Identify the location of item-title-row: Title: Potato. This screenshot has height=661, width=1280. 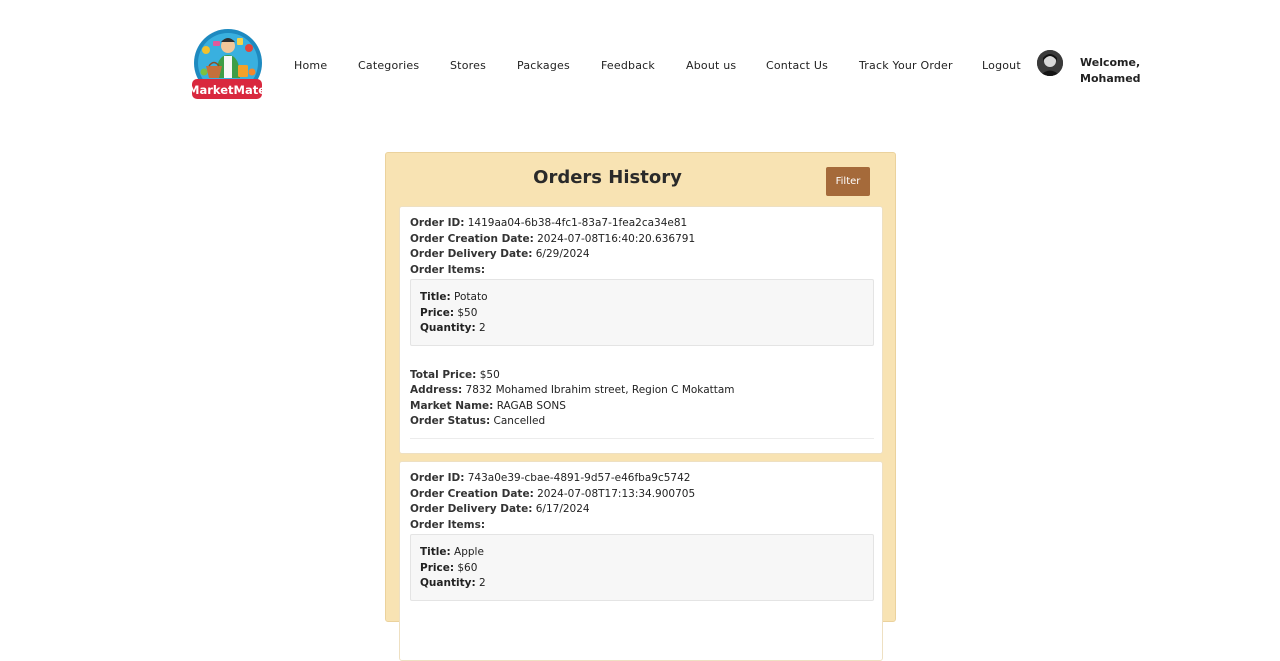
(454, 297).